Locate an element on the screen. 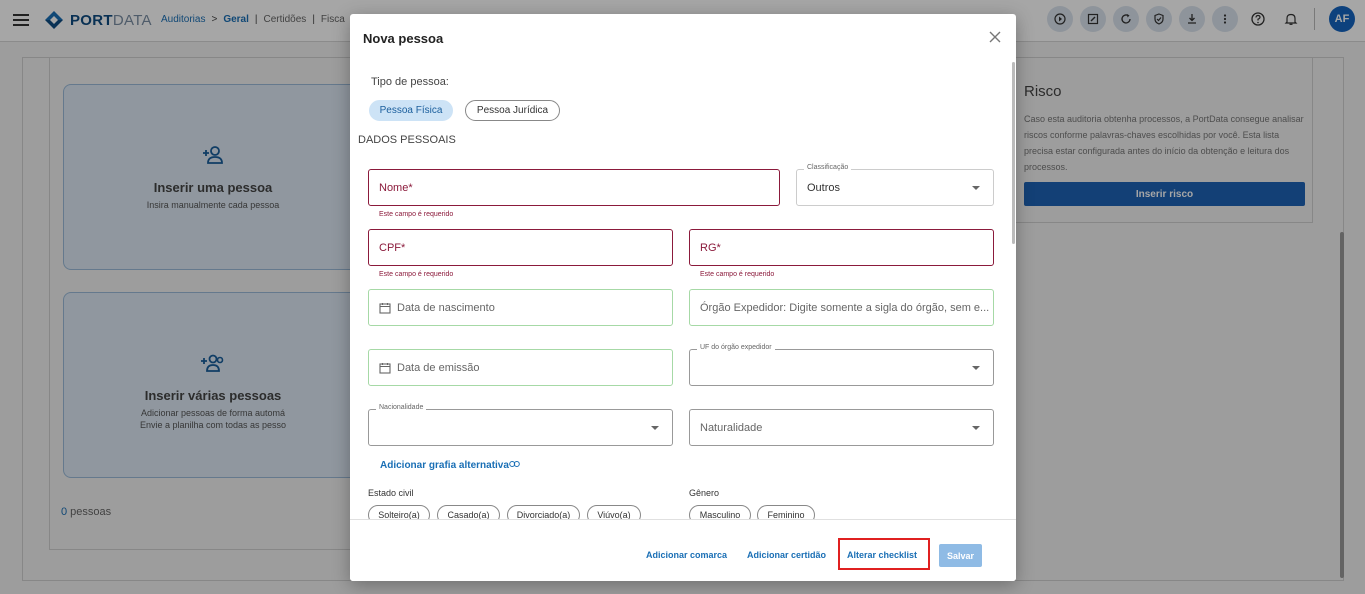 This screenshot has height=594, width=1365. rg-field-label: RG* is located at coordinates (710, 247).